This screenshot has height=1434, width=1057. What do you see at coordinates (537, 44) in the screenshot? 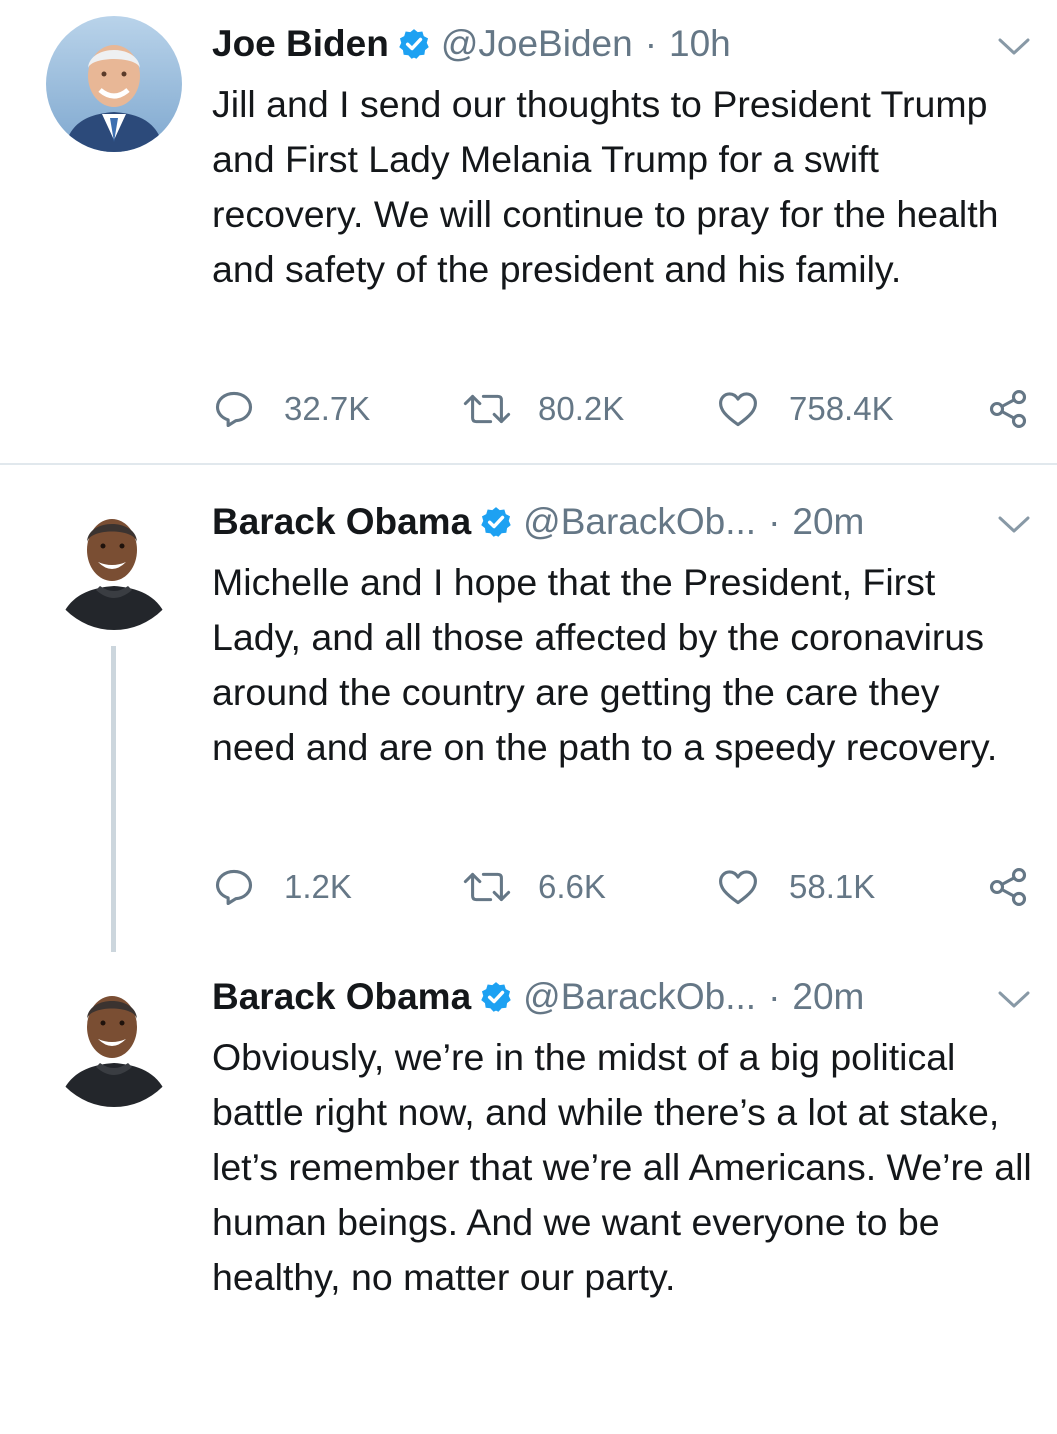
I see `author-handle: @JoeBiden` at bounding box center [537, 44].